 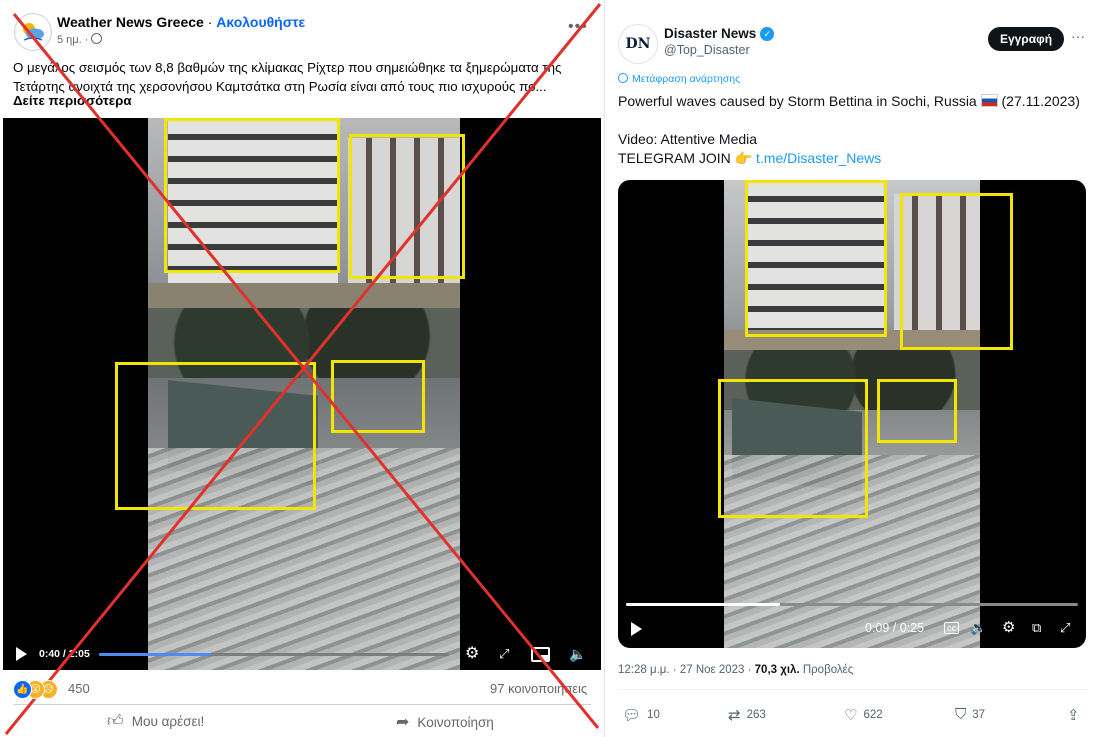 What do you see at coordinates (979, 714) in the screenshot?
I see `bookmark-count: 37` at bounding box center [979, 714].